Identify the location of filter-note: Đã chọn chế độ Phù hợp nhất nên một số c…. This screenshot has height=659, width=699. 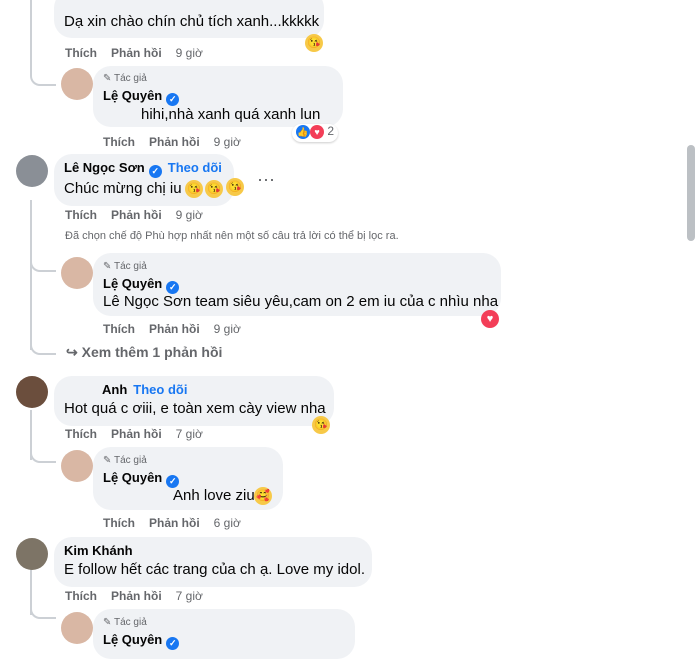
(232, 236).